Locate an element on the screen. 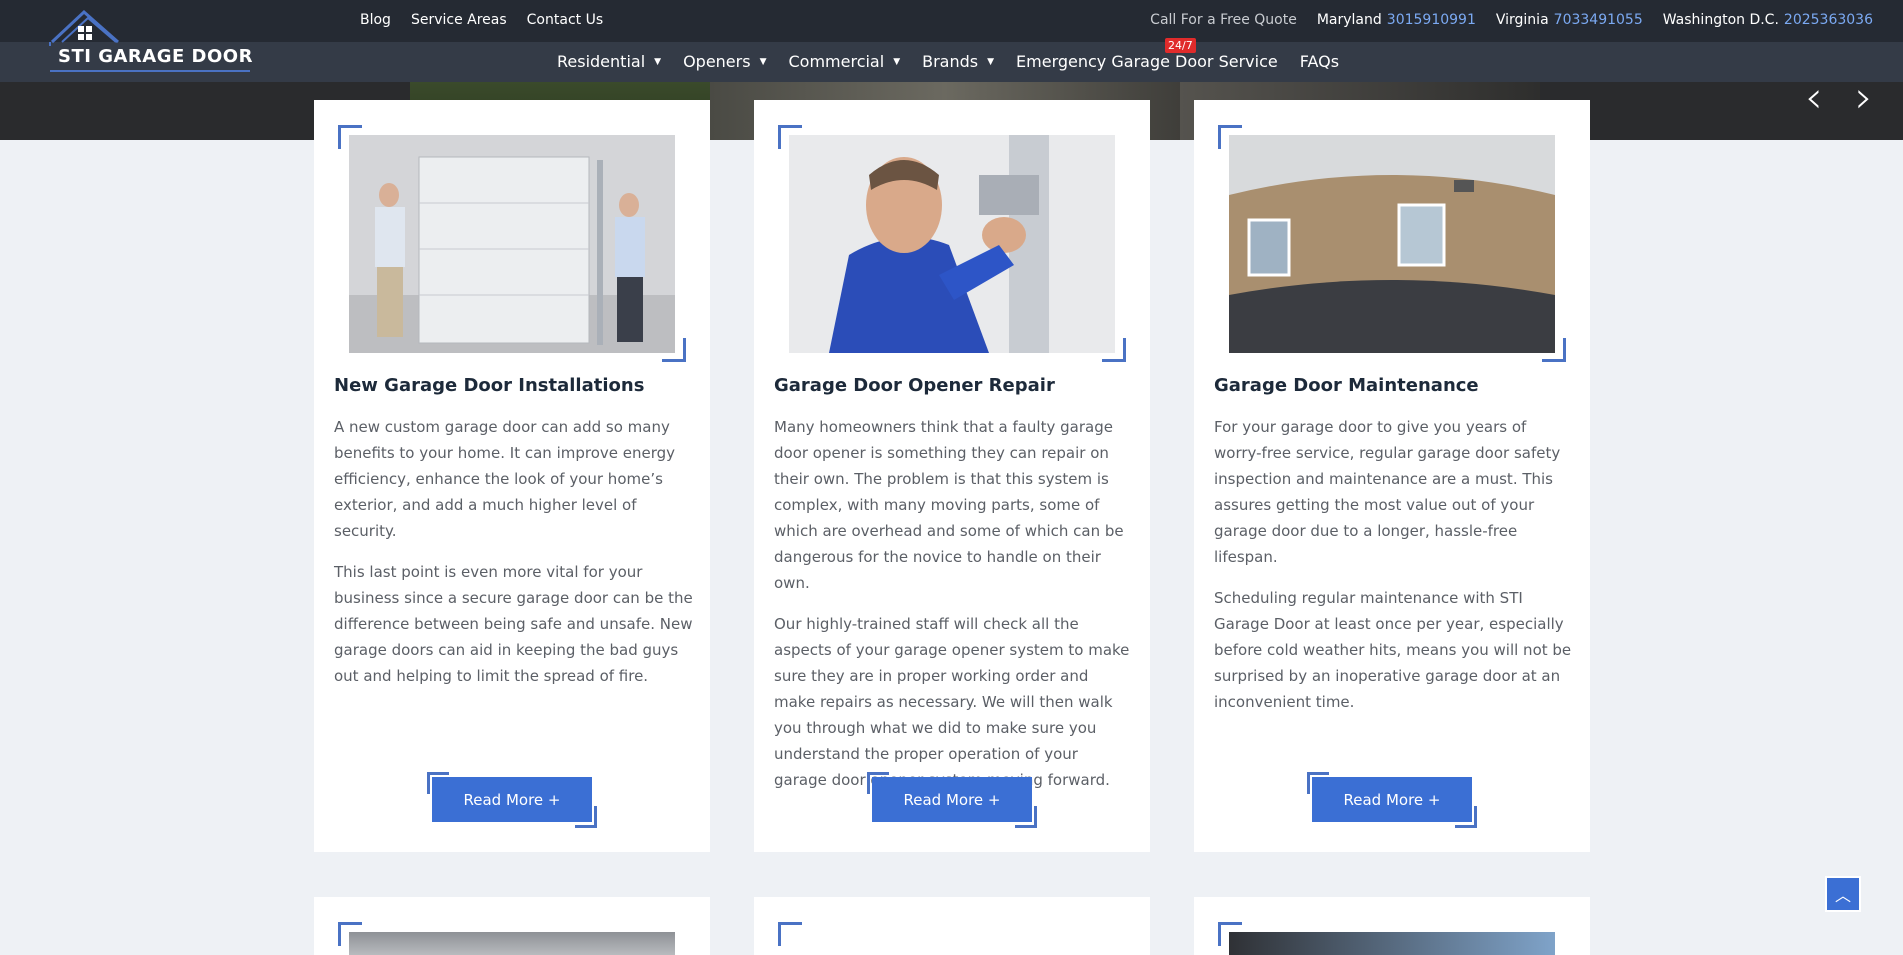 Image resolution: width=1903 pixels, height=955 pixels. top-links: Blog Service Areas Contact Us is located at coordinates (481, 20).